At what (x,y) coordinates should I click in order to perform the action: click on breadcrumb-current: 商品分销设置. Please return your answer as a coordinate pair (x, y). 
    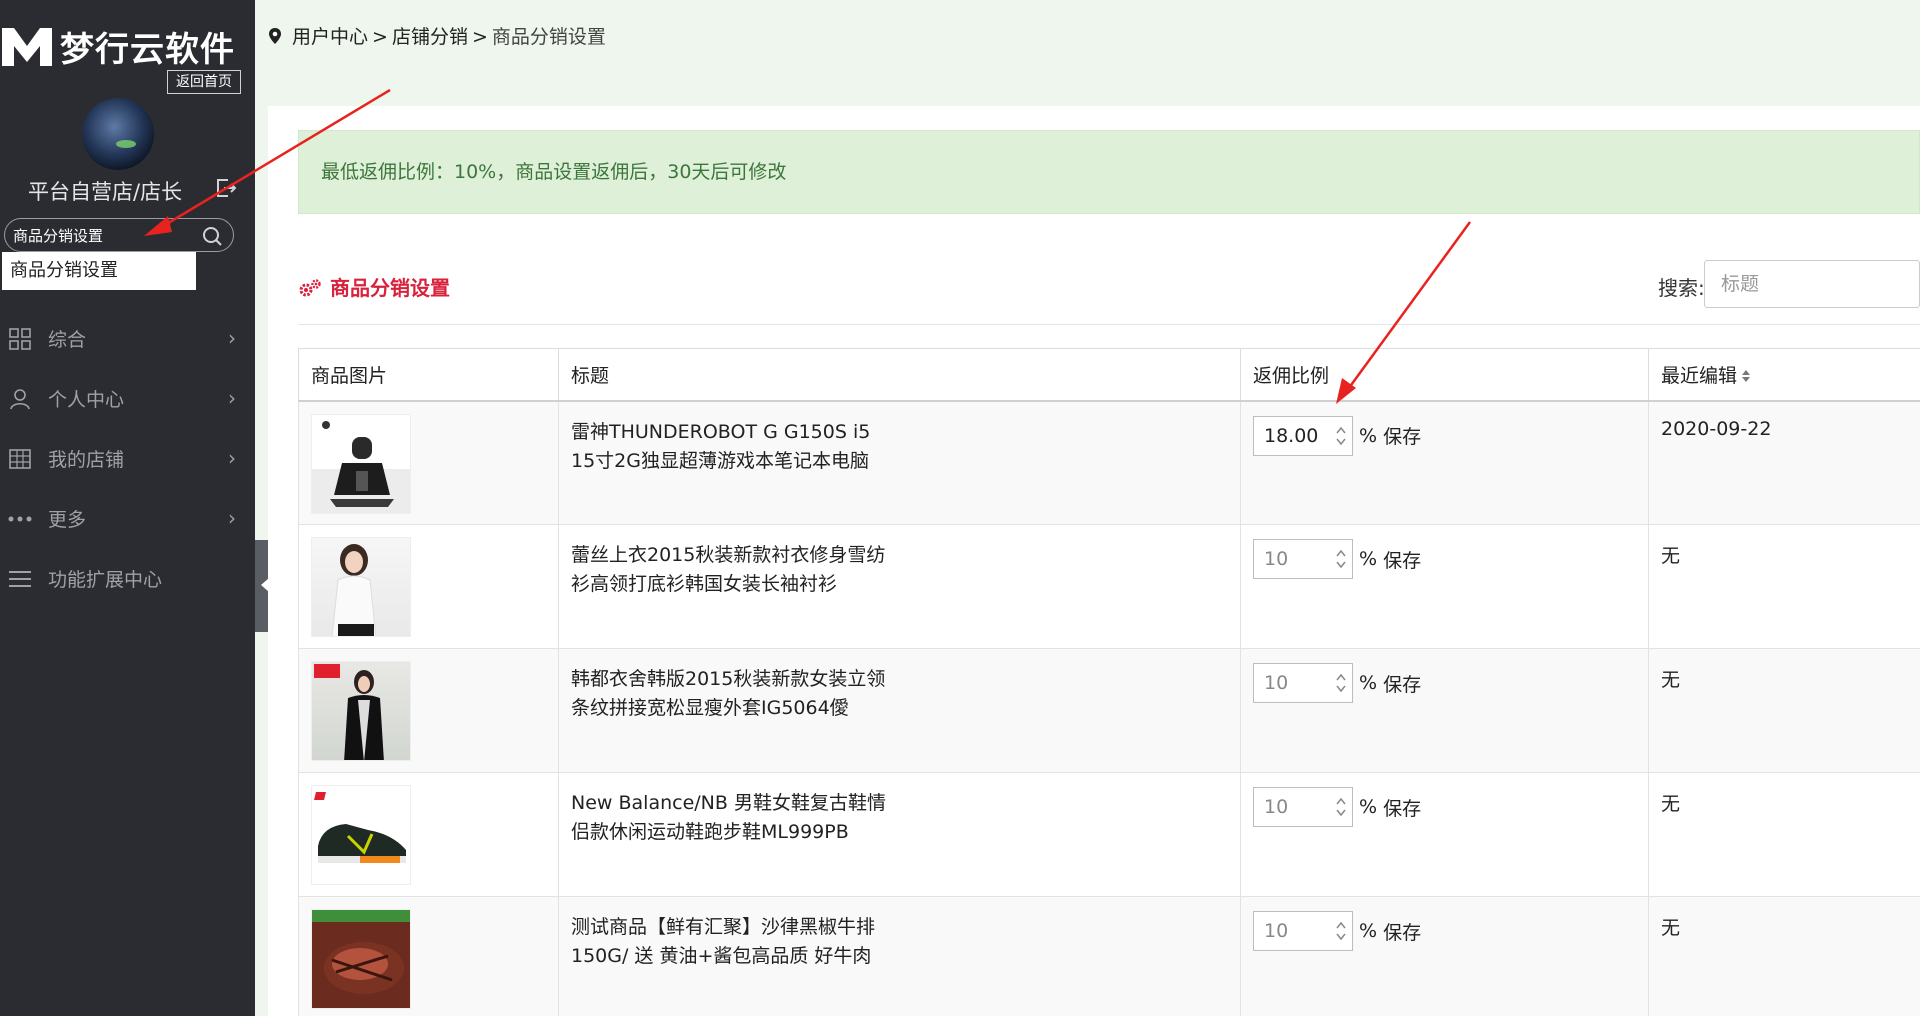
    Looking at the image, I should click on (548, 37).